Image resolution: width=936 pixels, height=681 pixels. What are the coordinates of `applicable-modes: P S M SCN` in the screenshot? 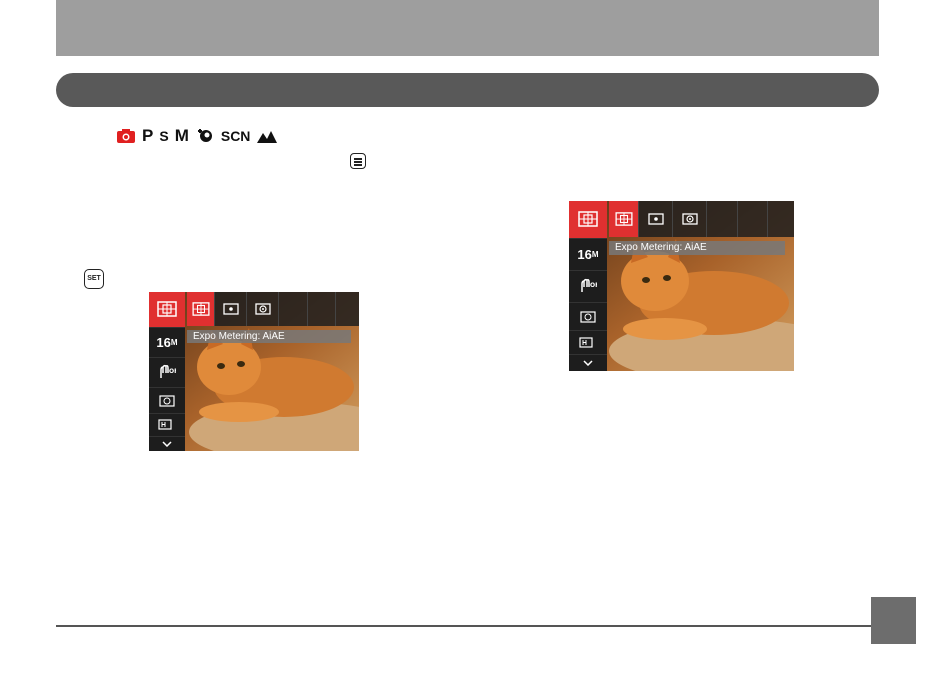 It's located at (197, 136).